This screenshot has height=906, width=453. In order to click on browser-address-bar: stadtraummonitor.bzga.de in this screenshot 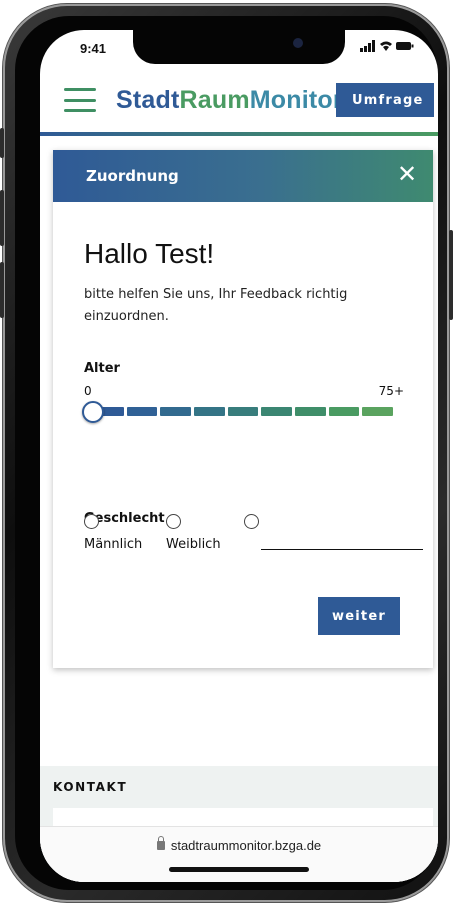, I will do `click(239, 854)`.